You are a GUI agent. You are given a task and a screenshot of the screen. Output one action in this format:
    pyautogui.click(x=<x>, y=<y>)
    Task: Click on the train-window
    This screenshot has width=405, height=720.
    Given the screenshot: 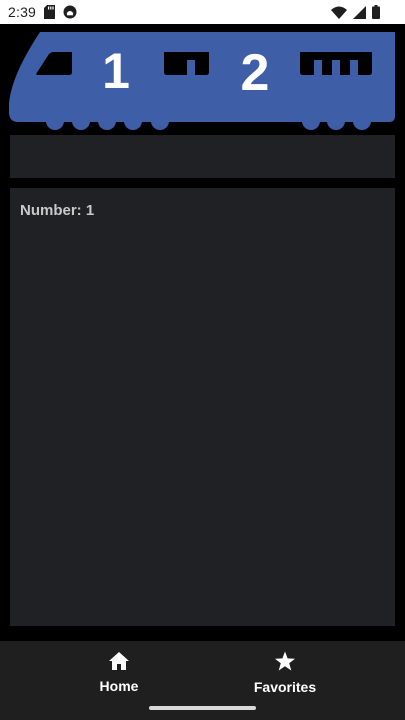 What is the action you would take?
    pyautogui.click(x=186, y=63)
    